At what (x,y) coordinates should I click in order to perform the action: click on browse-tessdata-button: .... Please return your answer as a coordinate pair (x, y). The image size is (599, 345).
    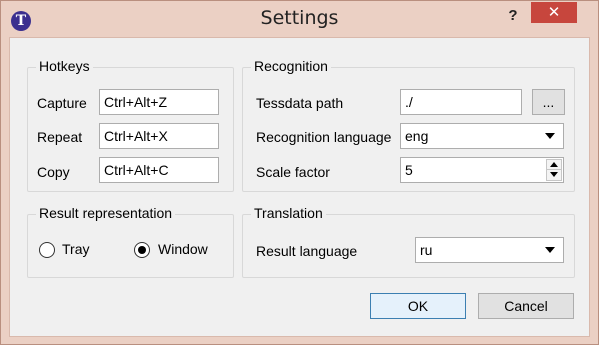
    Looking at the image, I should click on (548, 102).